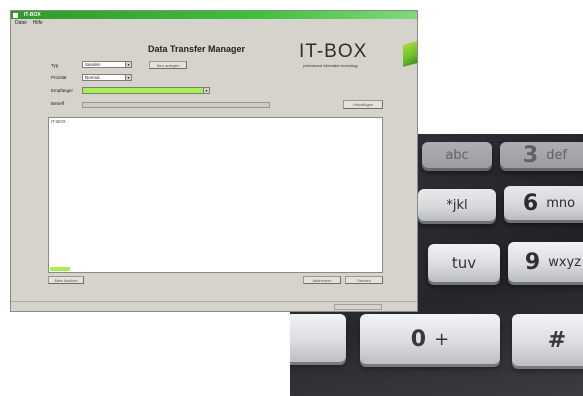  I want to click on key-tuv: tuv, so click(464, 263).